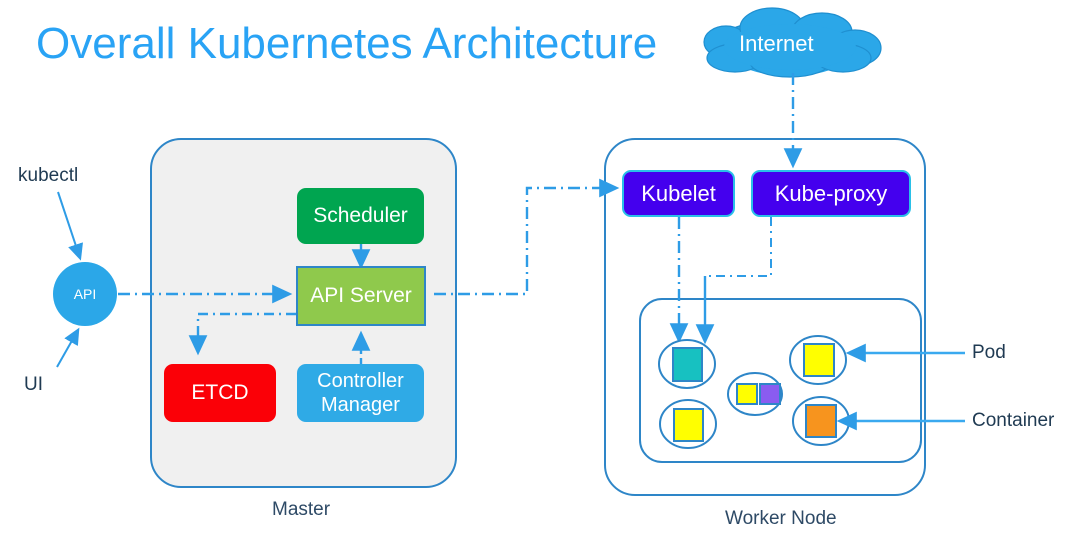  I want to click on ui-label: UI, so click(33, 384).